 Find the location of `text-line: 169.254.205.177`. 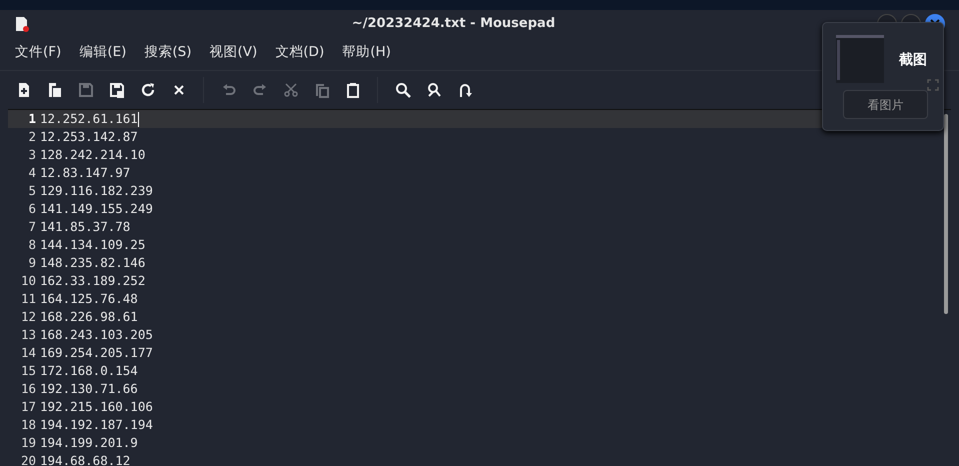

text-line: 169.254.205.177 is located at coordinates (96, 353).